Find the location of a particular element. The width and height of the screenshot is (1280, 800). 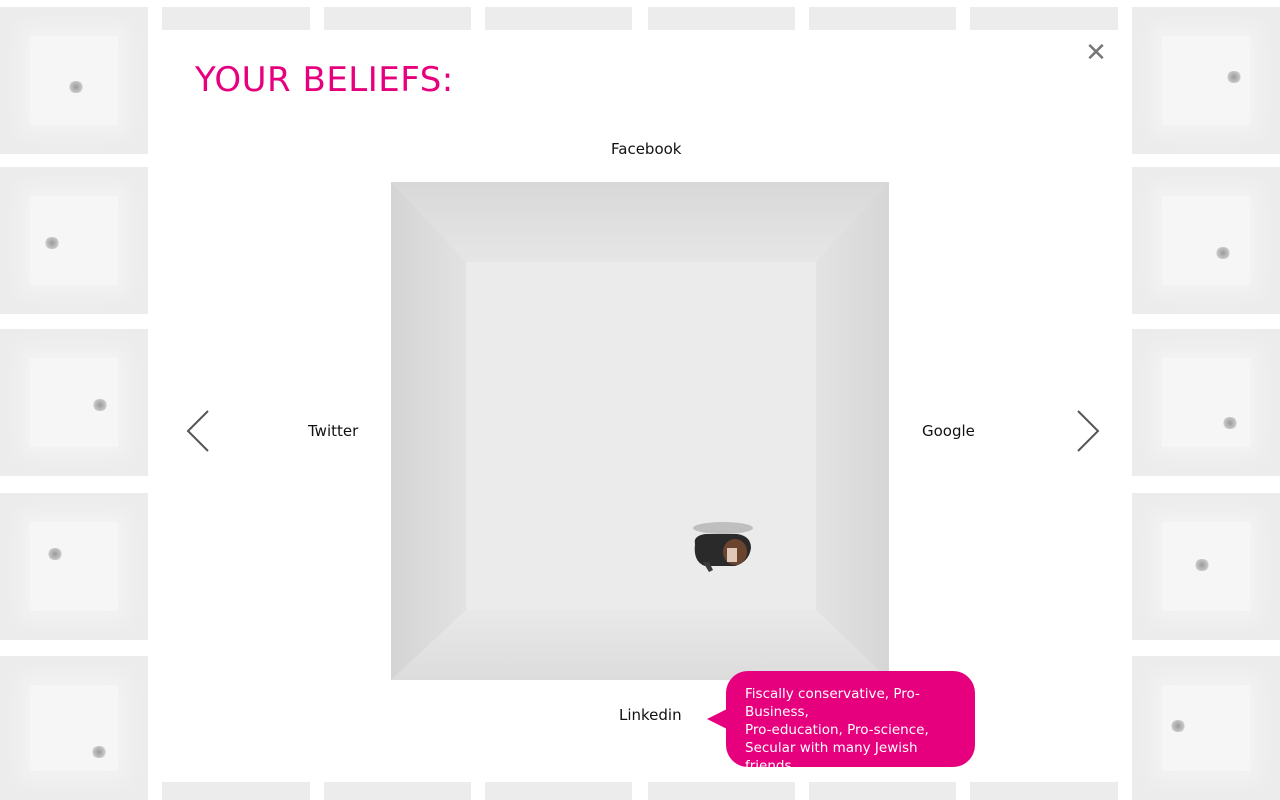

bubble-line: Secular with many Jewish friends is located at coordinates (831, 757).